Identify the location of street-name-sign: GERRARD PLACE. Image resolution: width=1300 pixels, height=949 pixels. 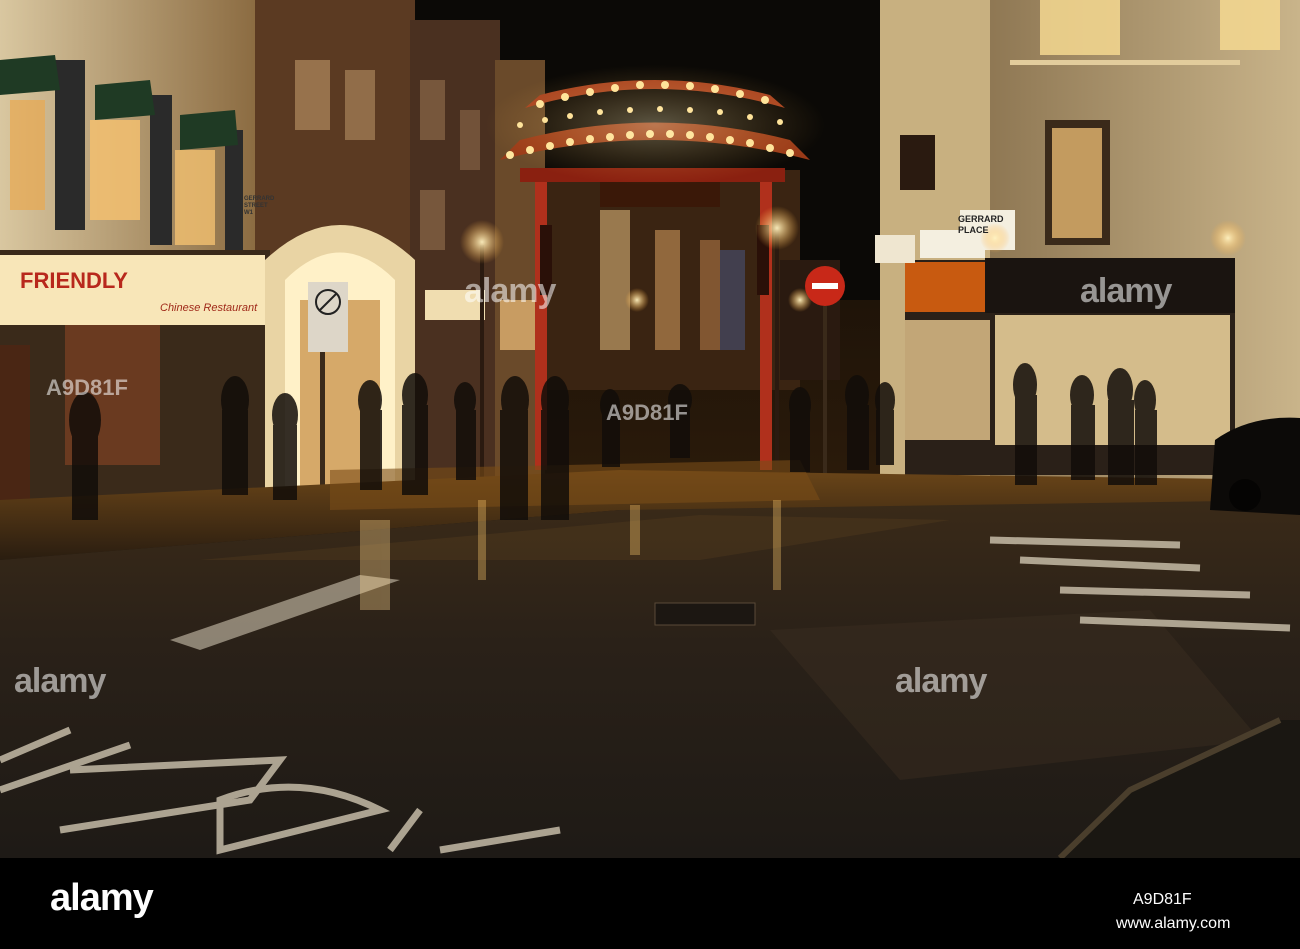
(981, 224).